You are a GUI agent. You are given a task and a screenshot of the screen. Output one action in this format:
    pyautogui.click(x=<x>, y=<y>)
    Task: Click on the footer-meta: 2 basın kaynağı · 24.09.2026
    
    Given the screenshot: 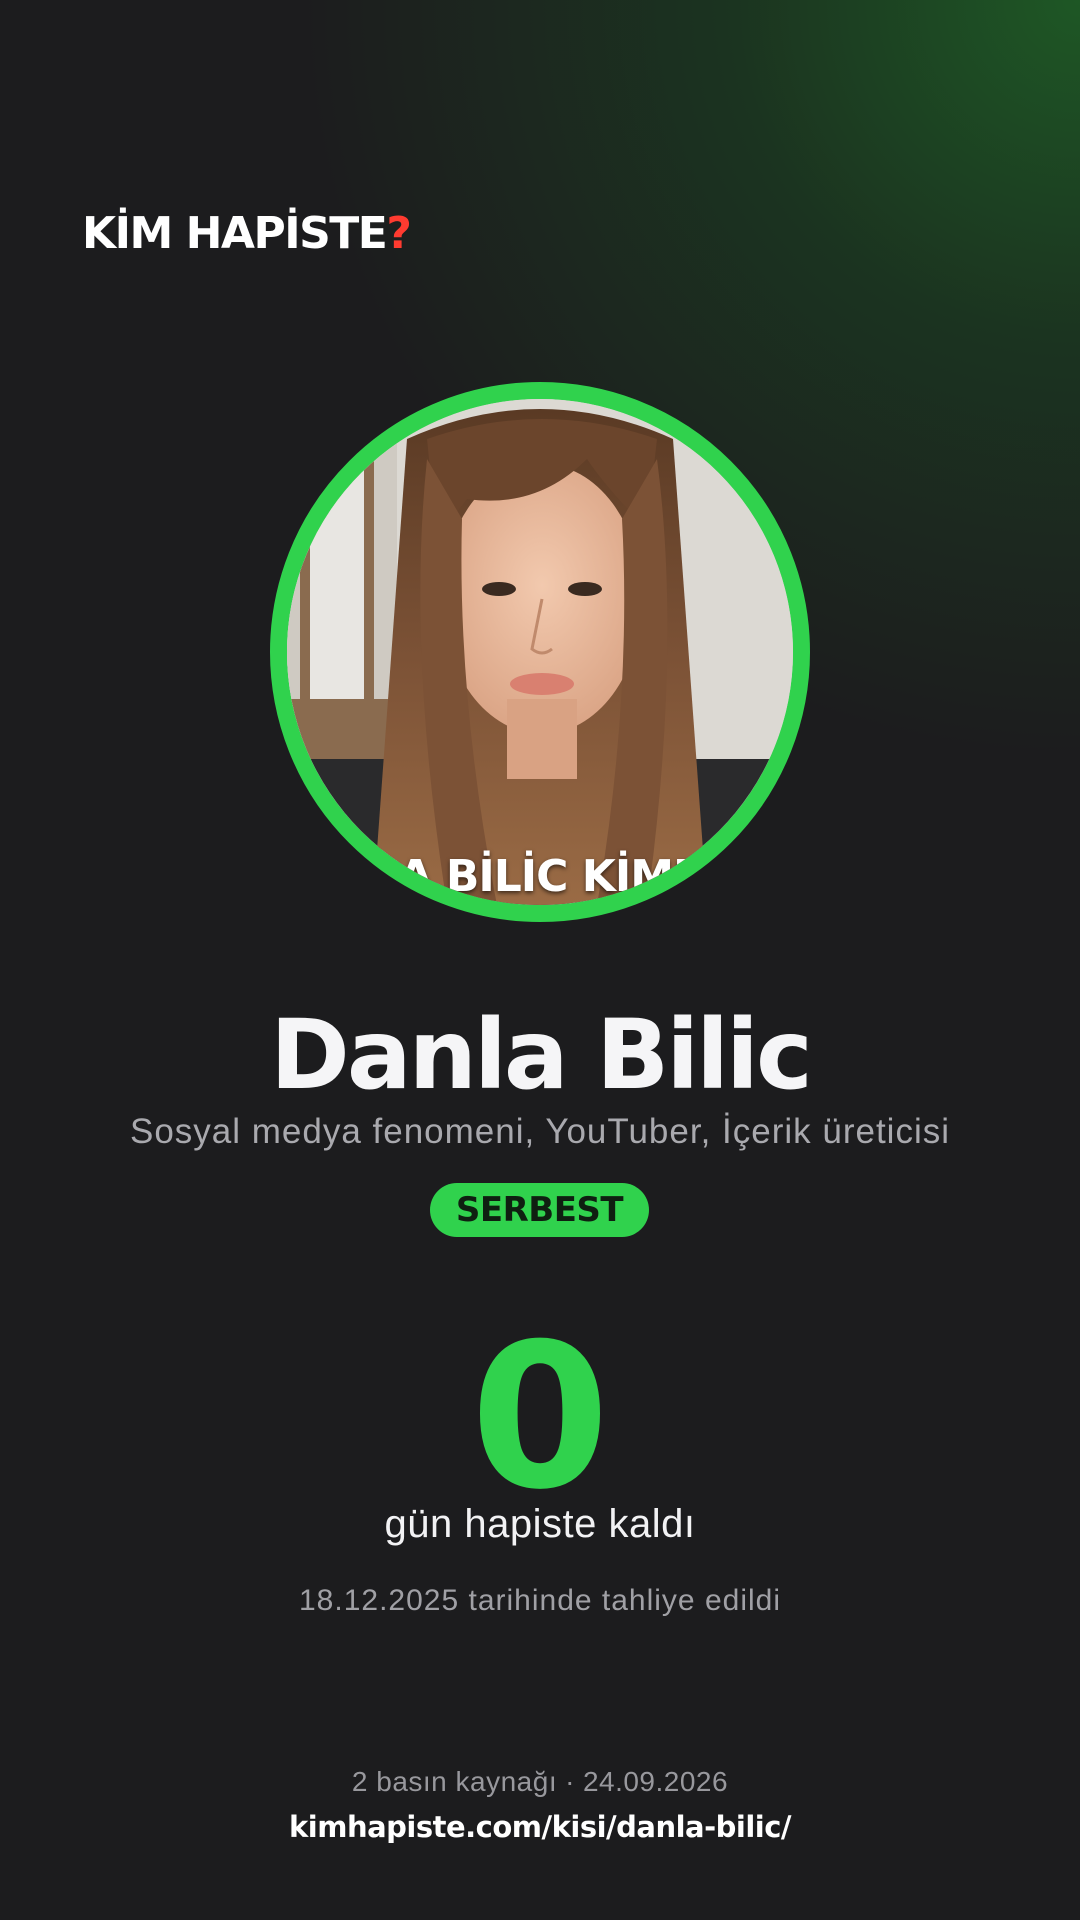 What is the action you would take?
    pyautogui.click(x=540, y=1782)
    